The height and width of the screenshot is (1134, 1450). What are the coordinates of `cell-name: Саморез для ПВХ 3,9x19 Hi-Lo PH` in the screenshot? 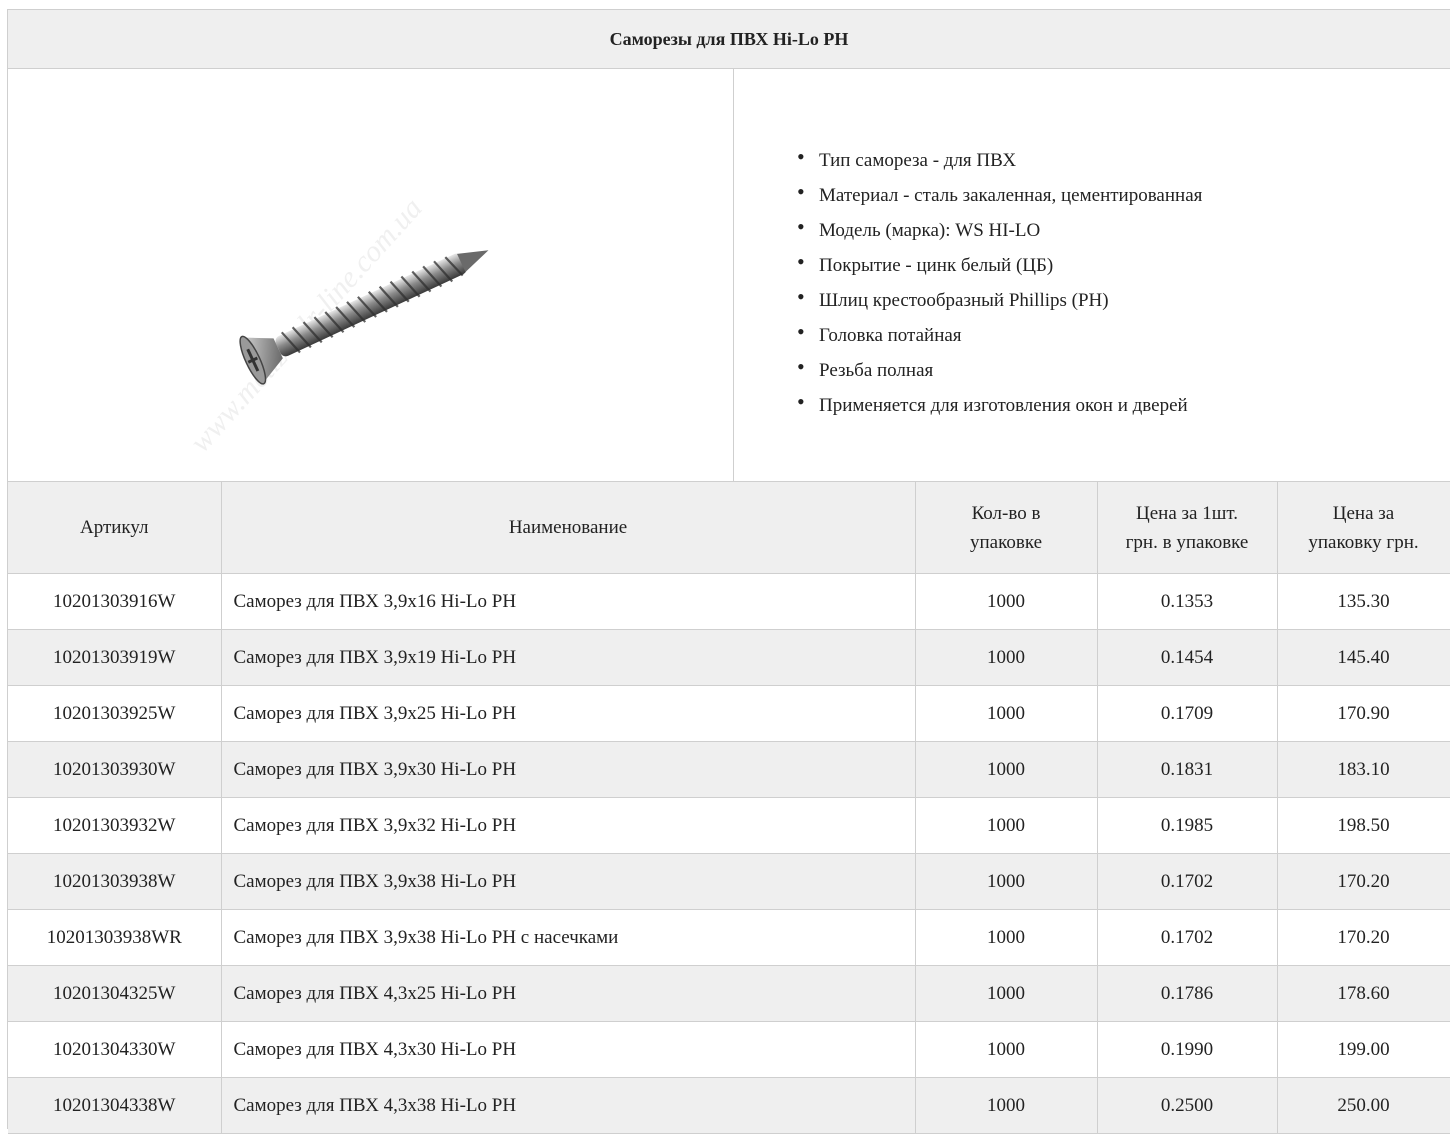 It's located at (568, 657).